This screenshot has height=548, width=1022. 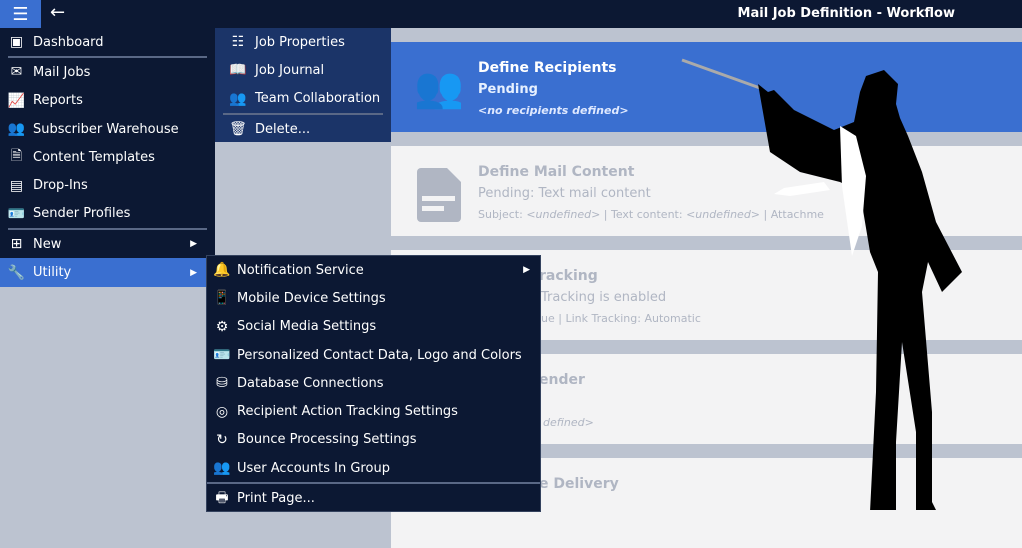 I want to click on nav-subscriber-warehouse: 👥 Subscriber Warehouse, so click(x=107, y=129).